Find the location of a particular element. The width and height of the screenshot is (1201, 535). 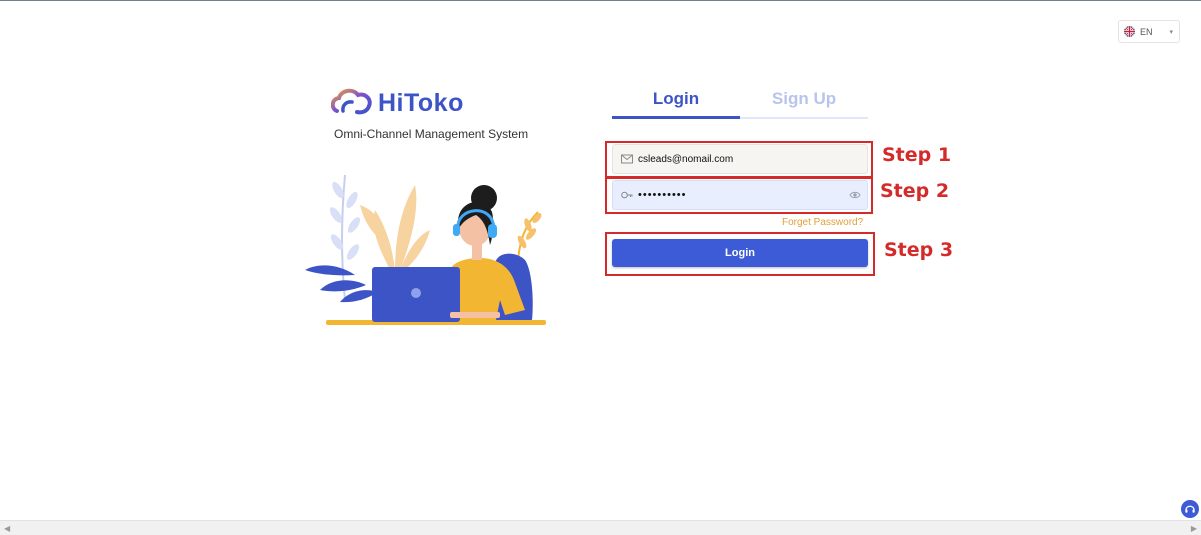

forgot-password-link: Forget Password? is located at coordinates (822, 222).